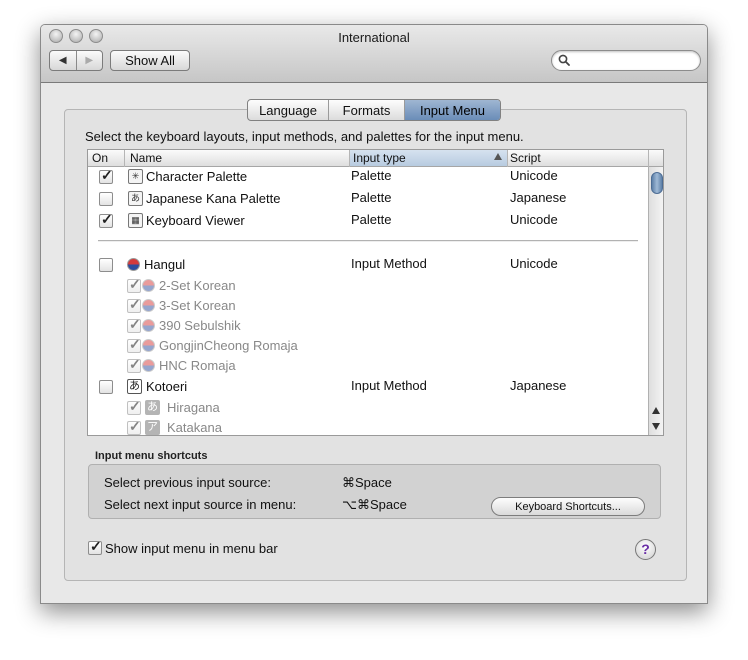 Image resolution: width=748 pixels, height=660 pixels. Describe the element at coordinates (374, 37) in the screenshot. I see `window-title: International` at that location.